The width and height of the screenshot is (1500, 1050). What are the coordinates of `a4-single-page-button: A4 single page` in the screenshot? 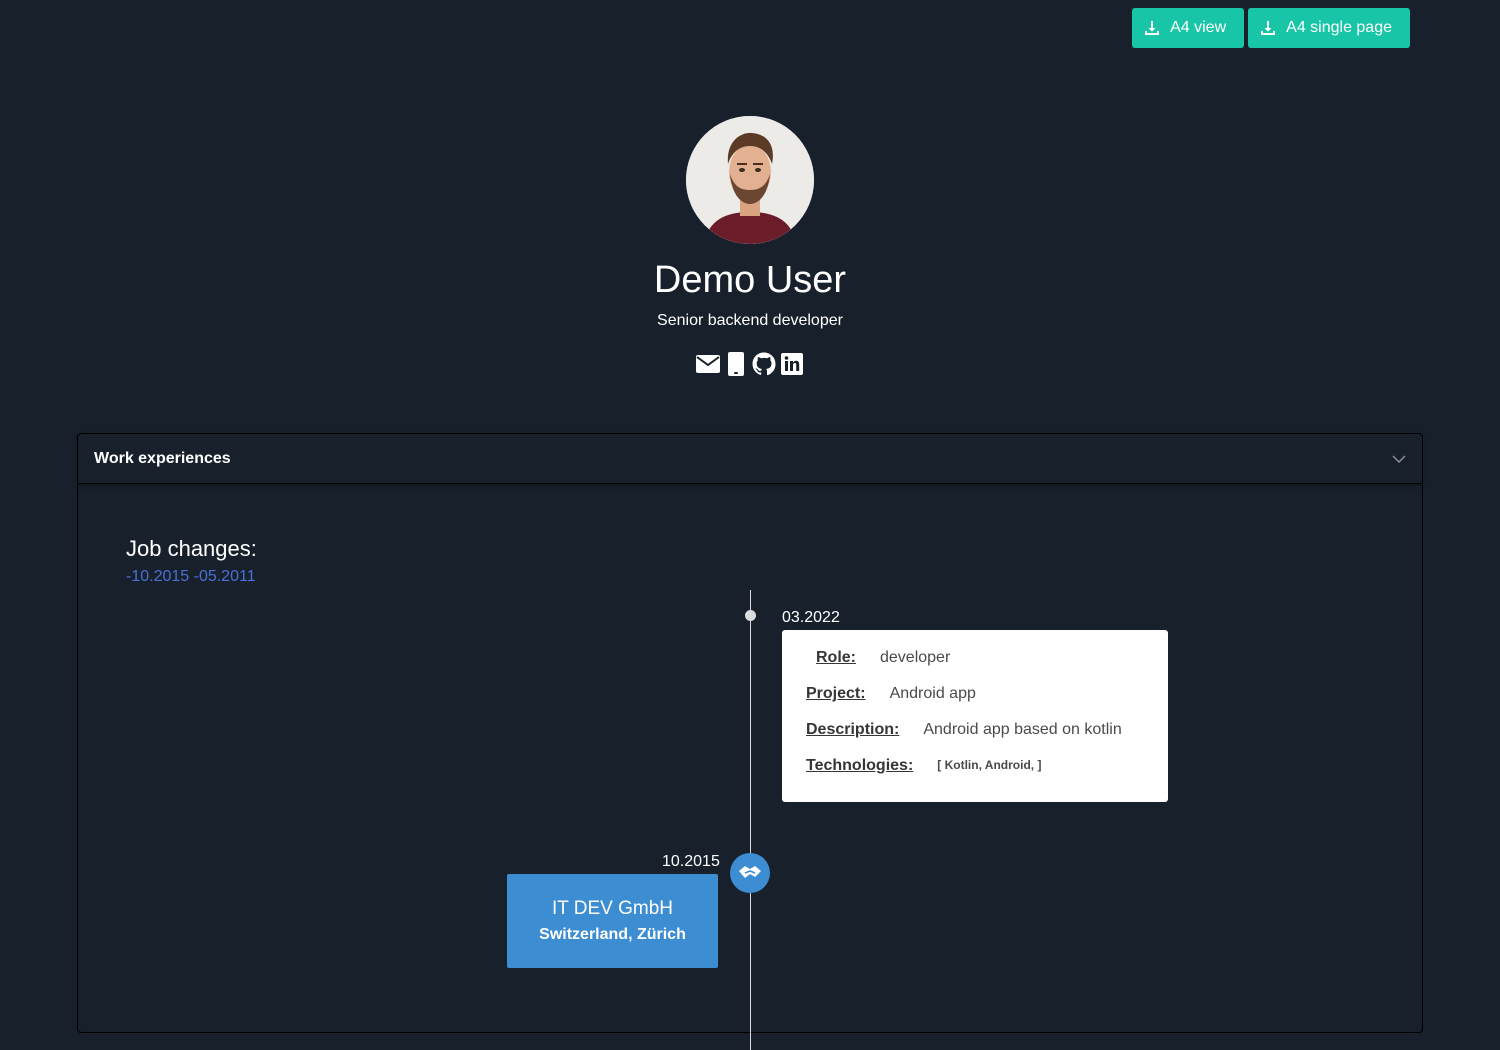 It's located at (1329, 28).